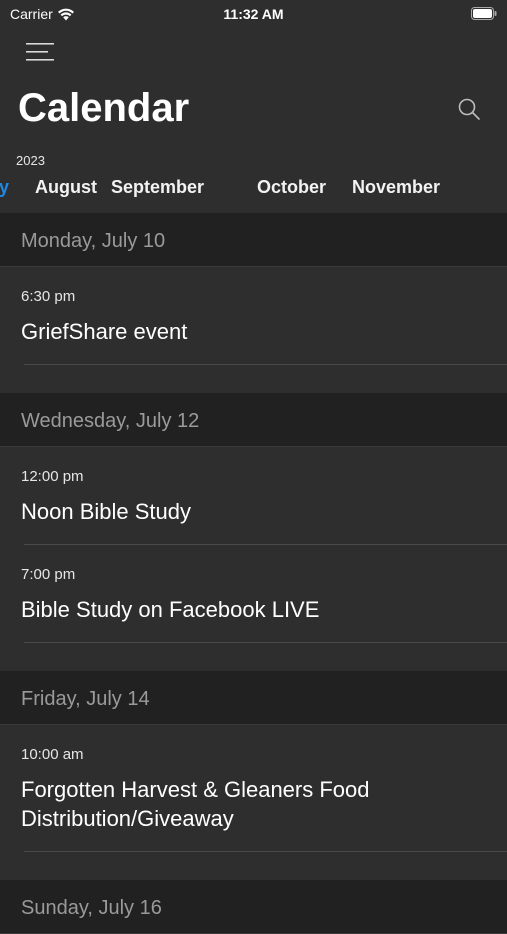 Image resolution: width=507 pixels, height=934 pixels. Describe the element at coordinates (93, 241) in the screenshot. I see `day-date: Monday, July 10` at that location.